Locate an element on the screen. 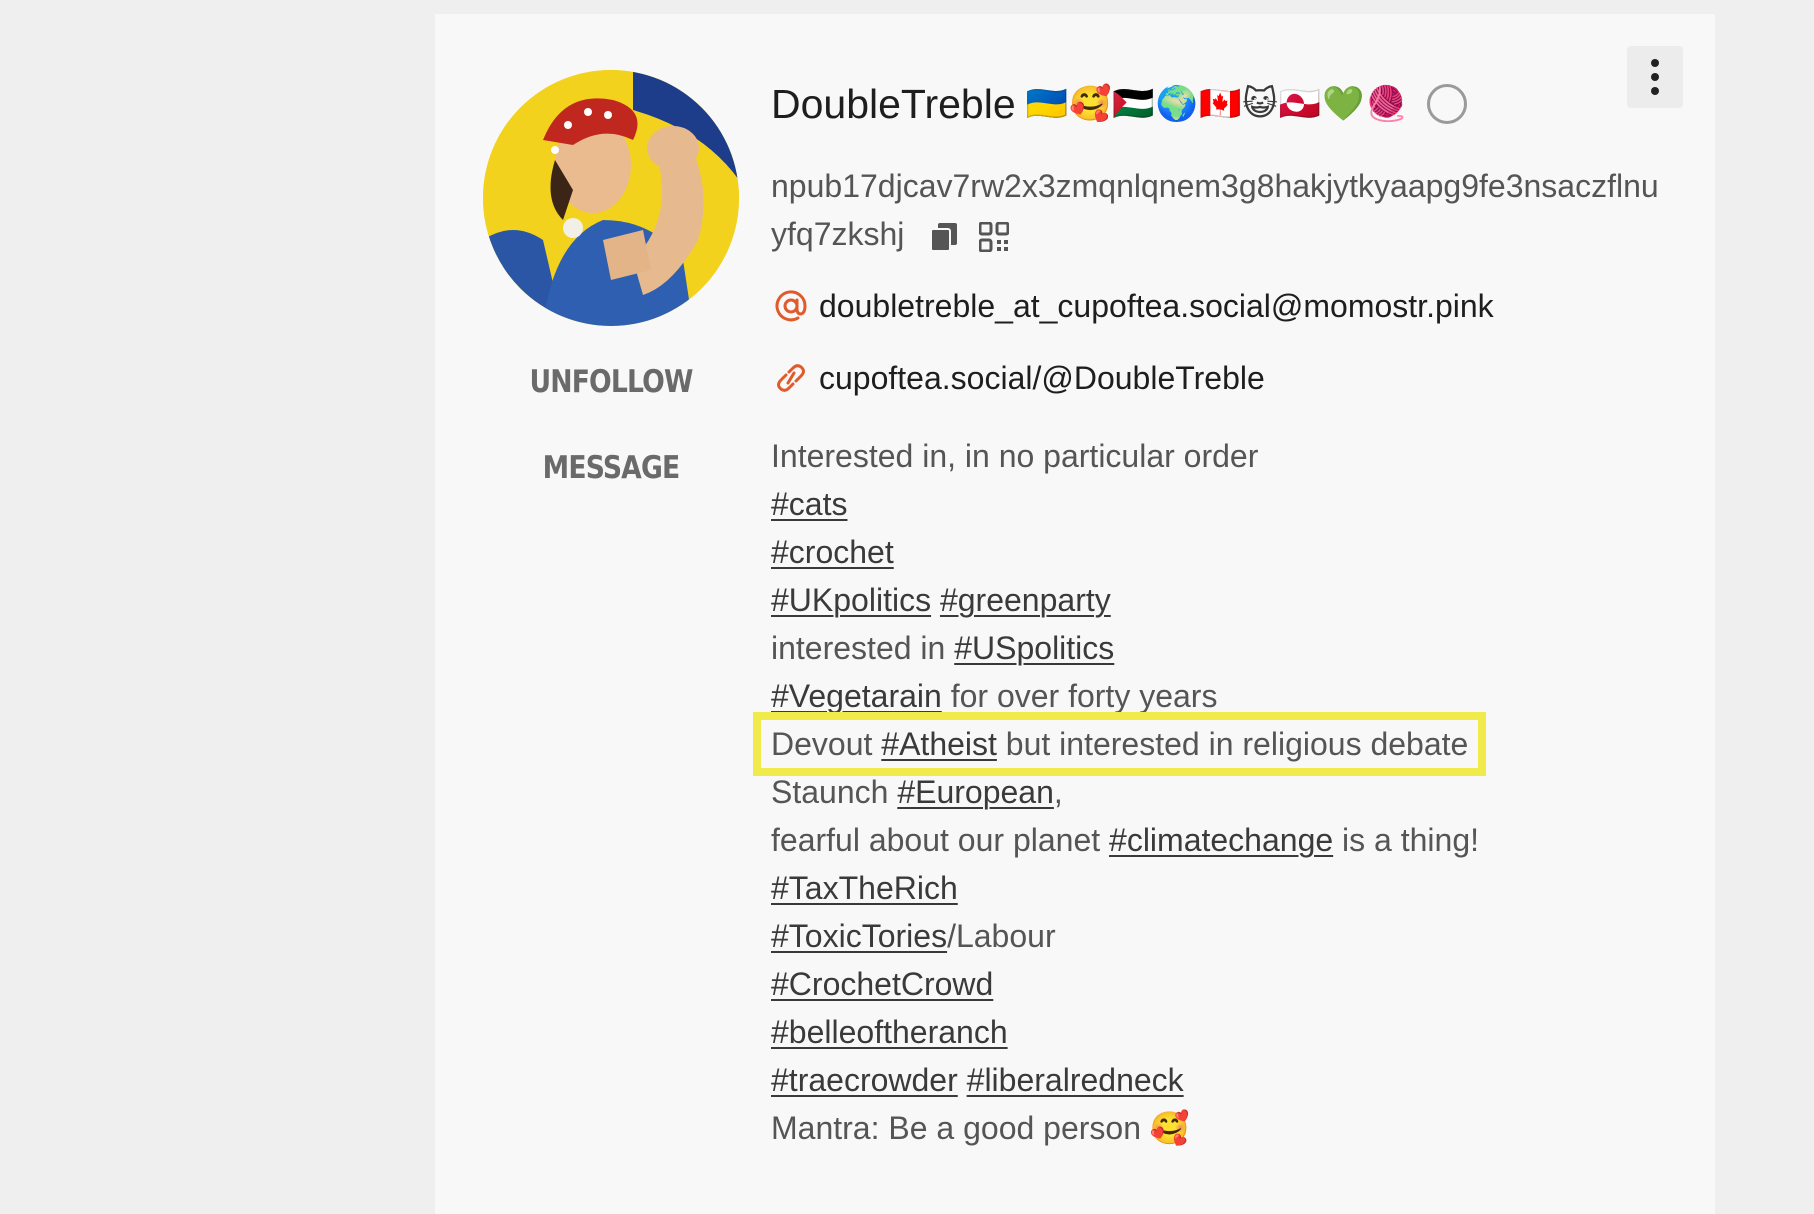  hashtag-link: #European is located at coordinates (975, 792).